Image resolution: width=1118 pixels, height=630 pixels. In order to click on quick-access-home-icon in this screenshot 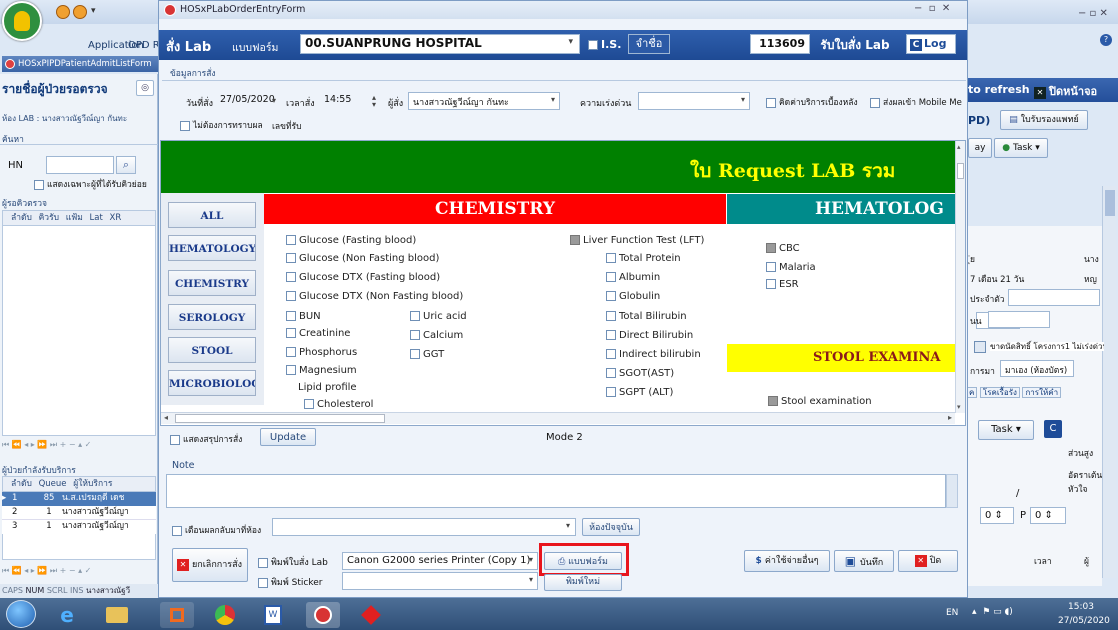, I will do `click(80, 12)`.